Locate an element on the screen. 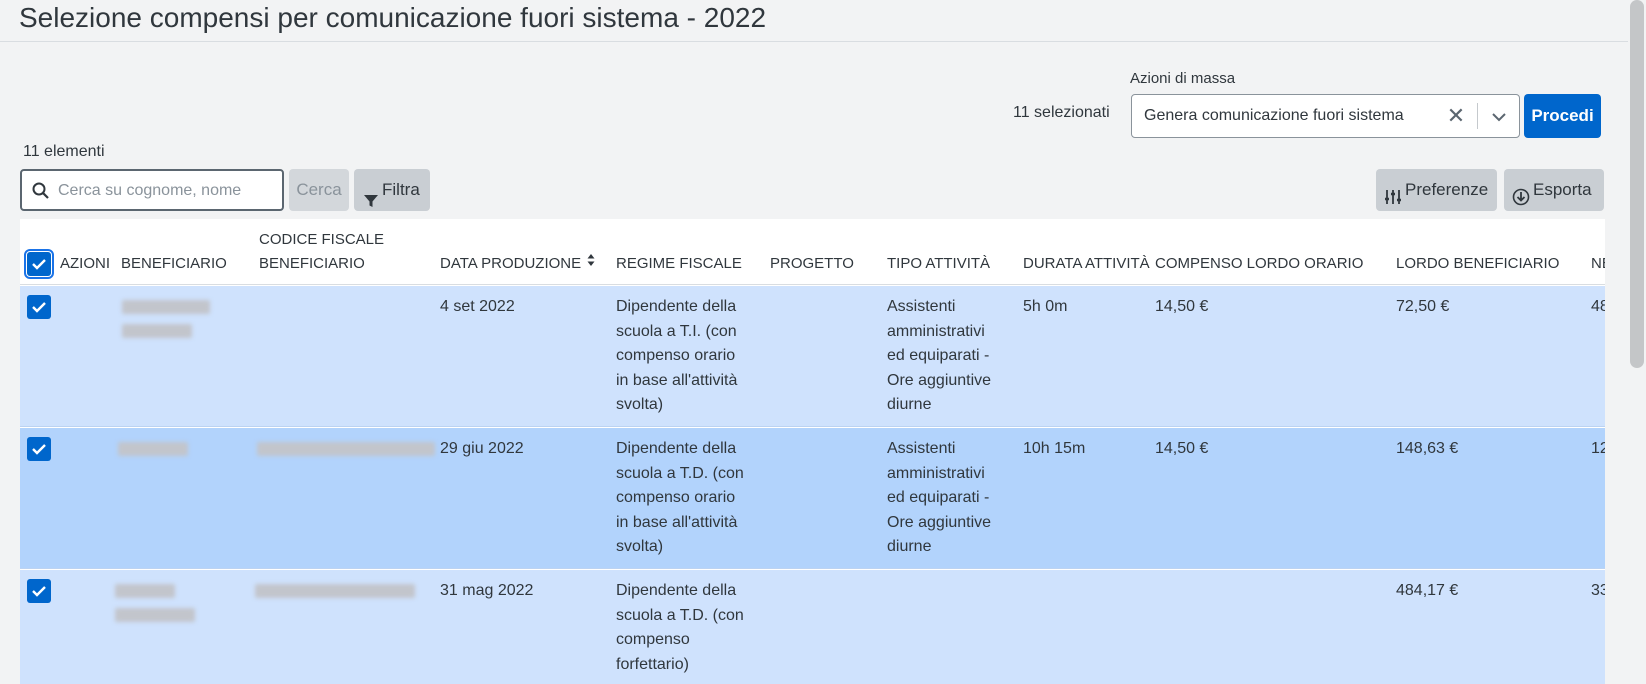 This screenshot has width=1646, height=684. scrollbar-thumb is located at coordinates (1637, 184).